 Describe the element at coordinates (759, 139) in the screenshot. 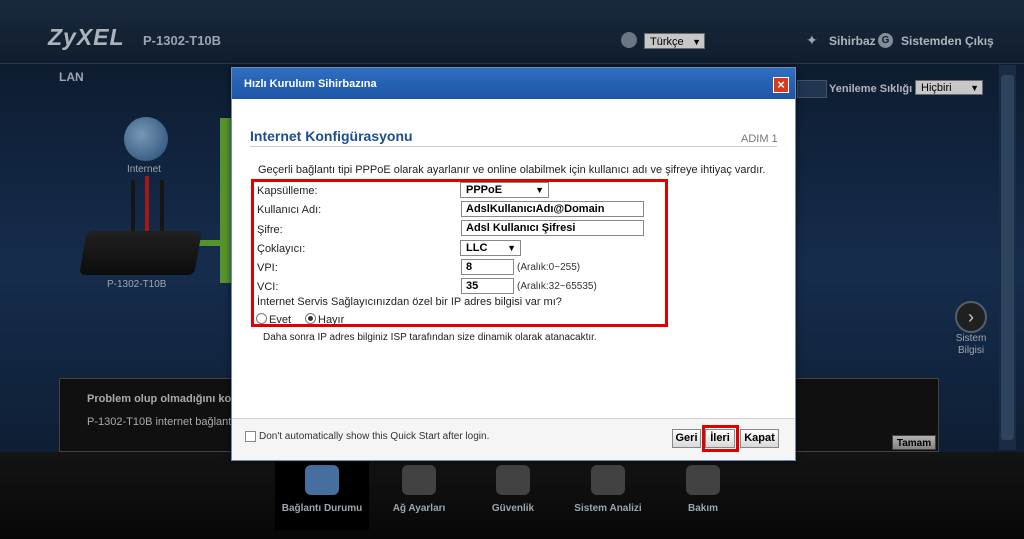

I see `step-number: ADIM 1` at that location.